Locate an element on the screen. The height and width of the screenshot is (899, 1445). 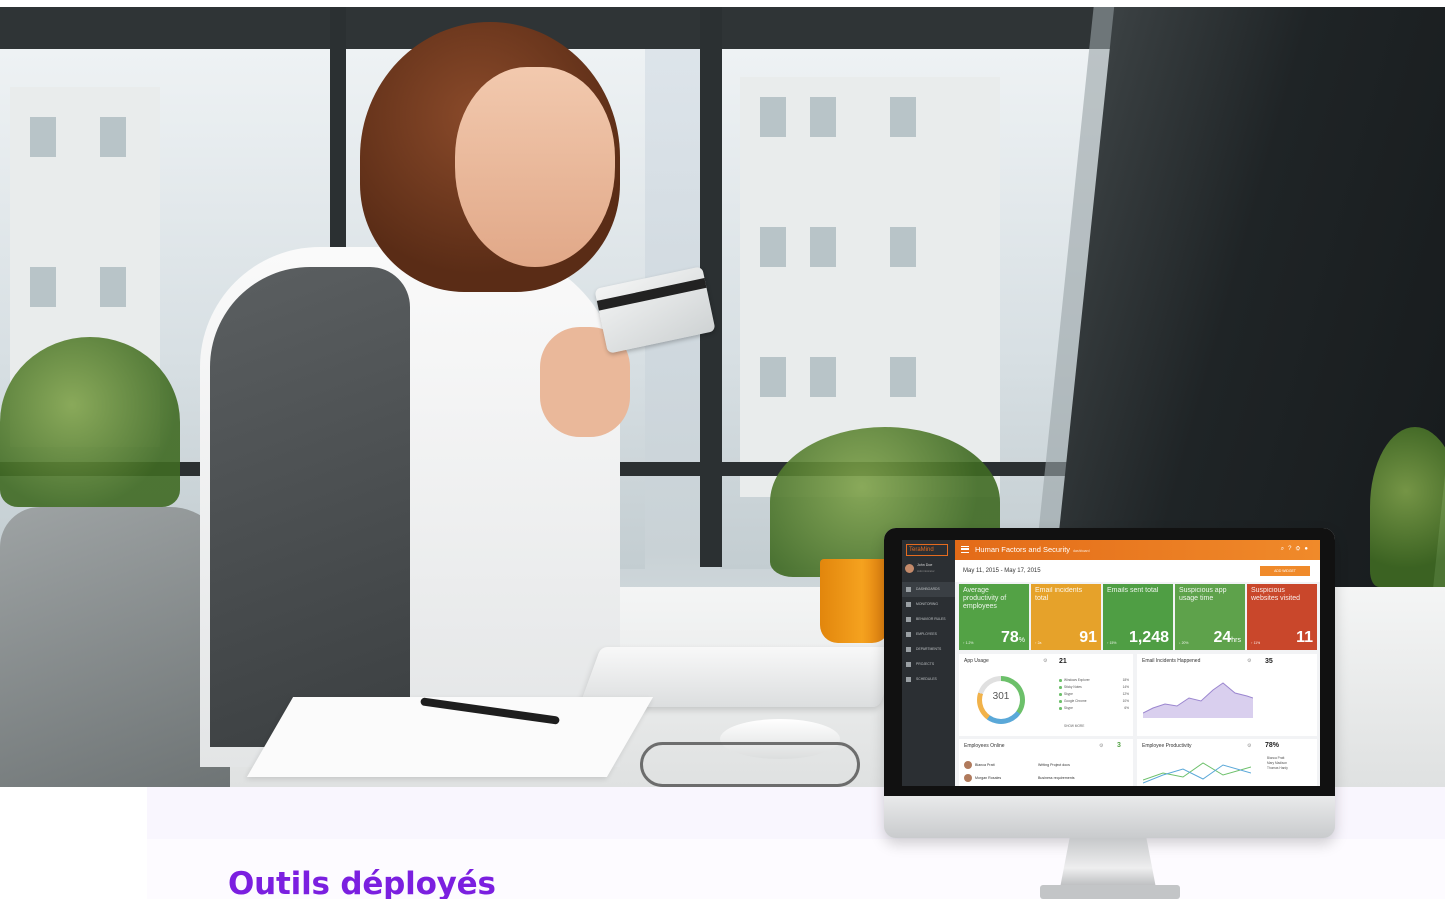
line-chart is located at coordinates (1197, 773).